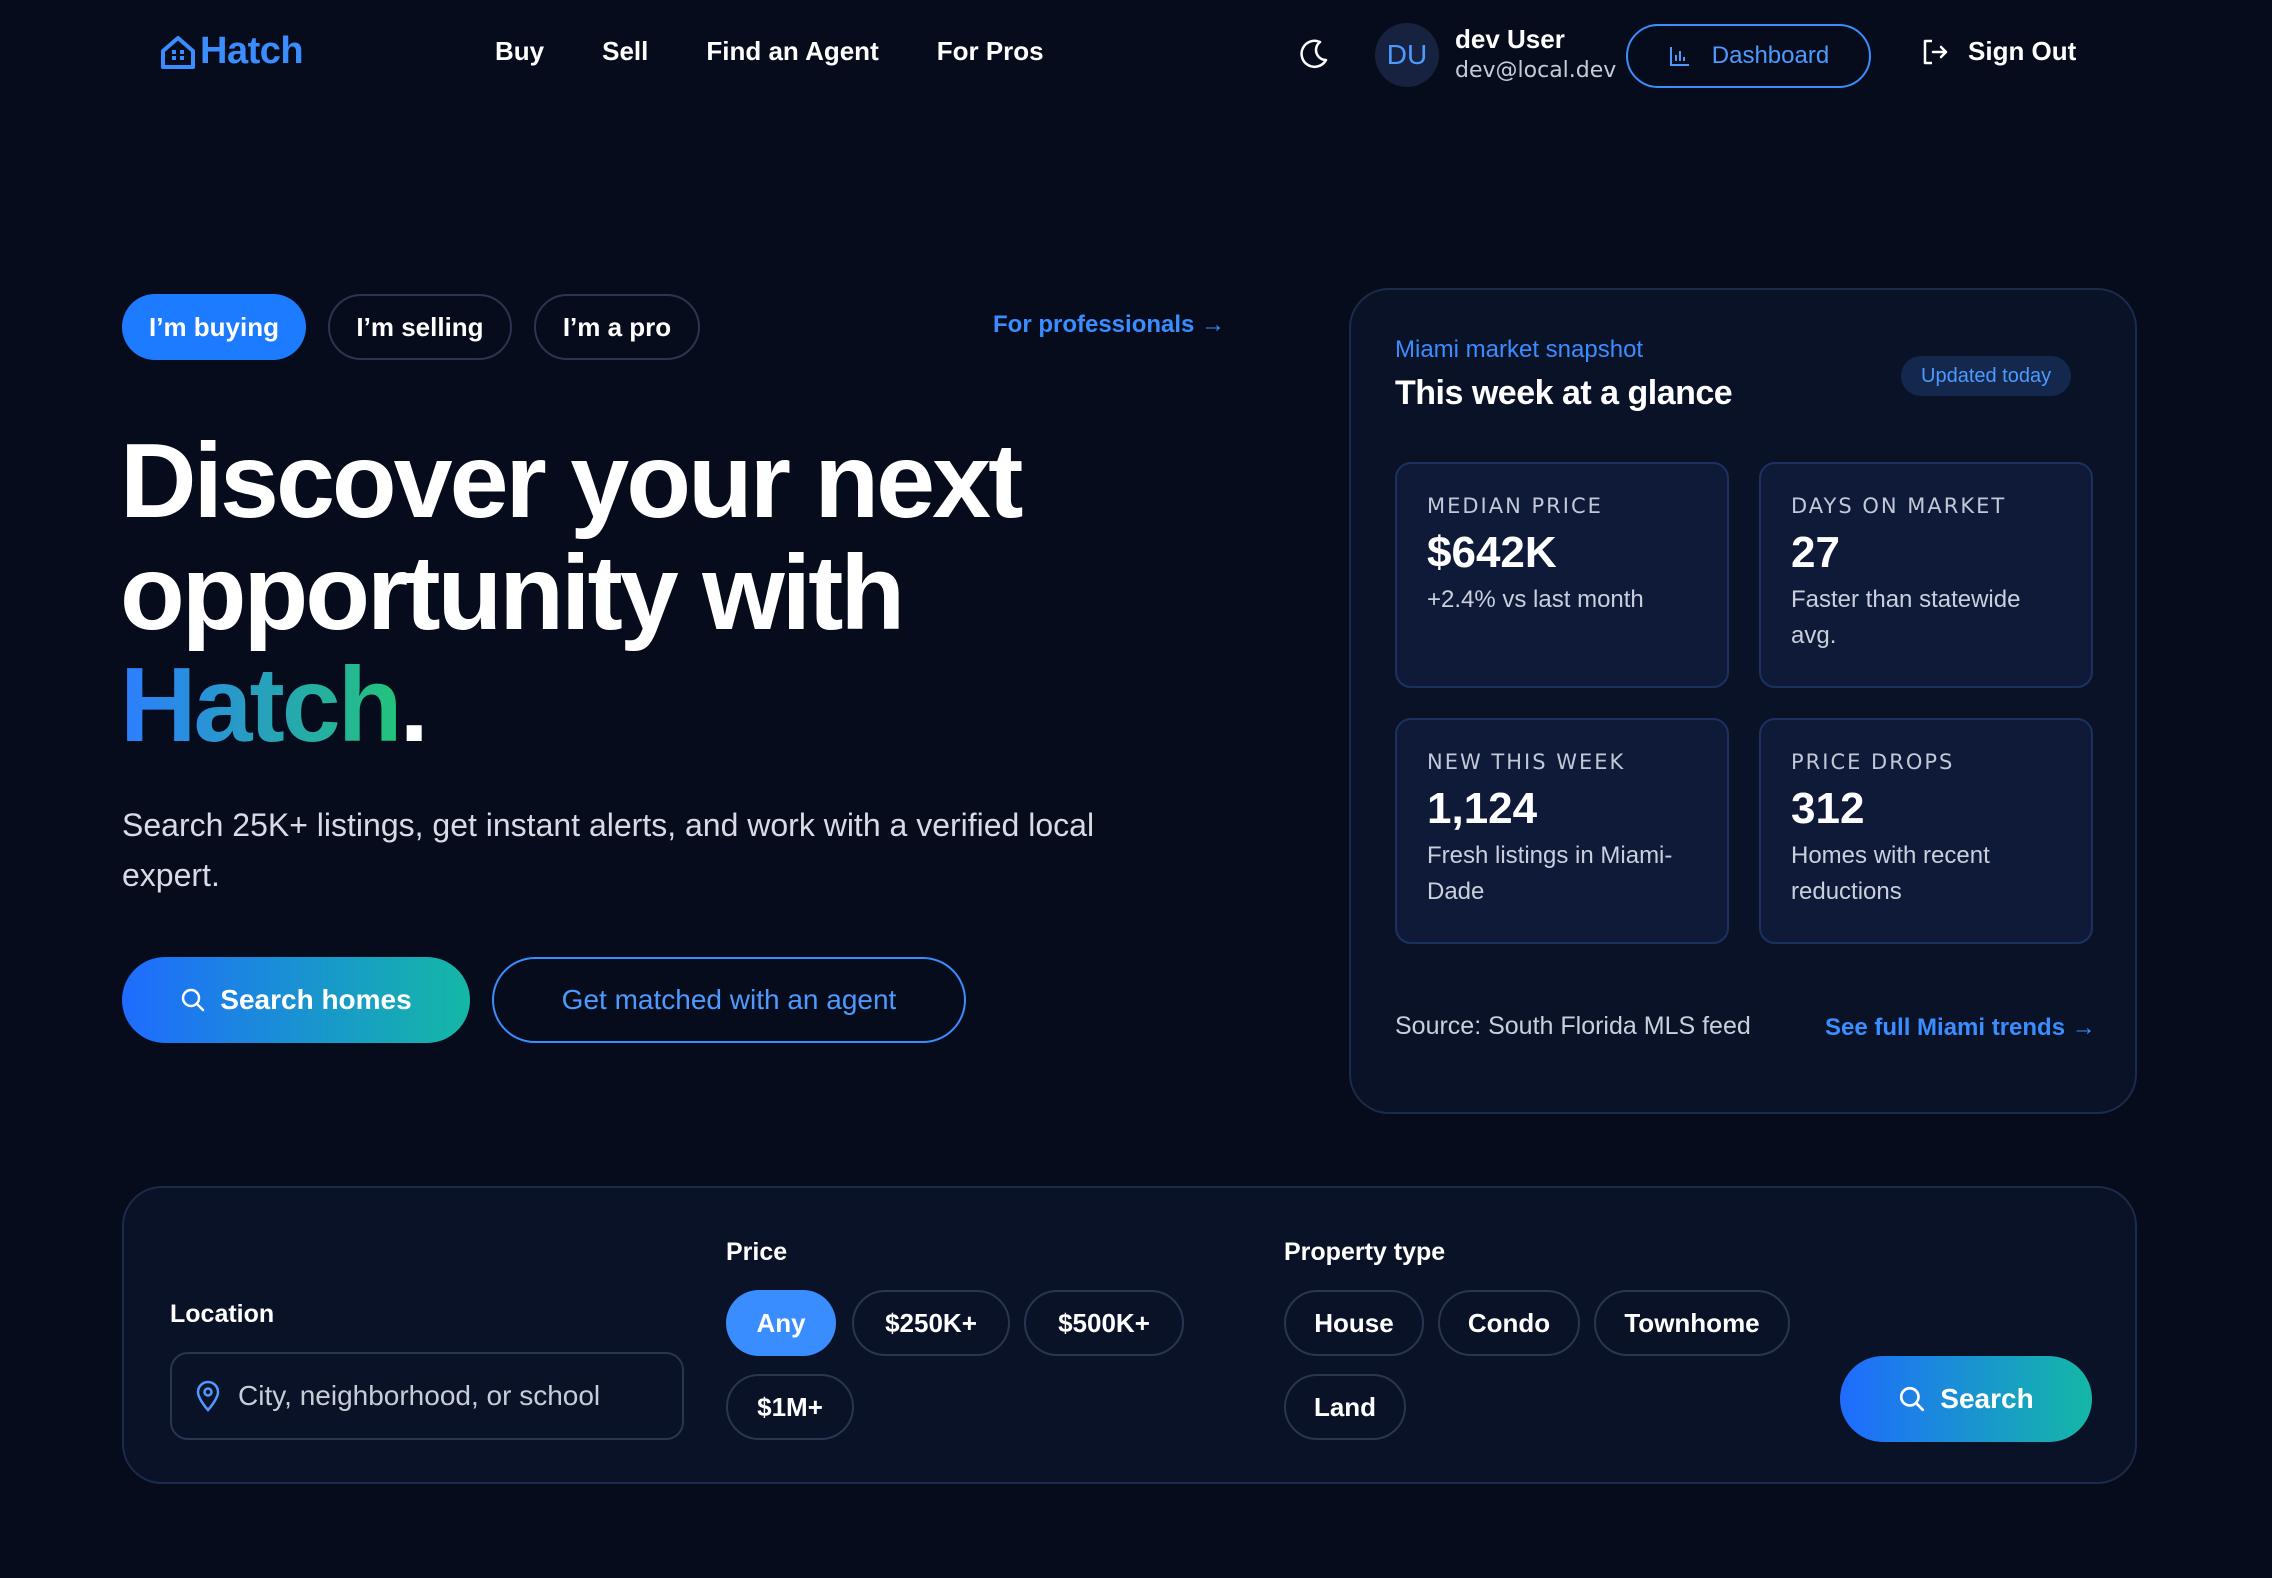 The image size is (2272, 1578). I want to click on stat-value: 27, so click(1815, 552).